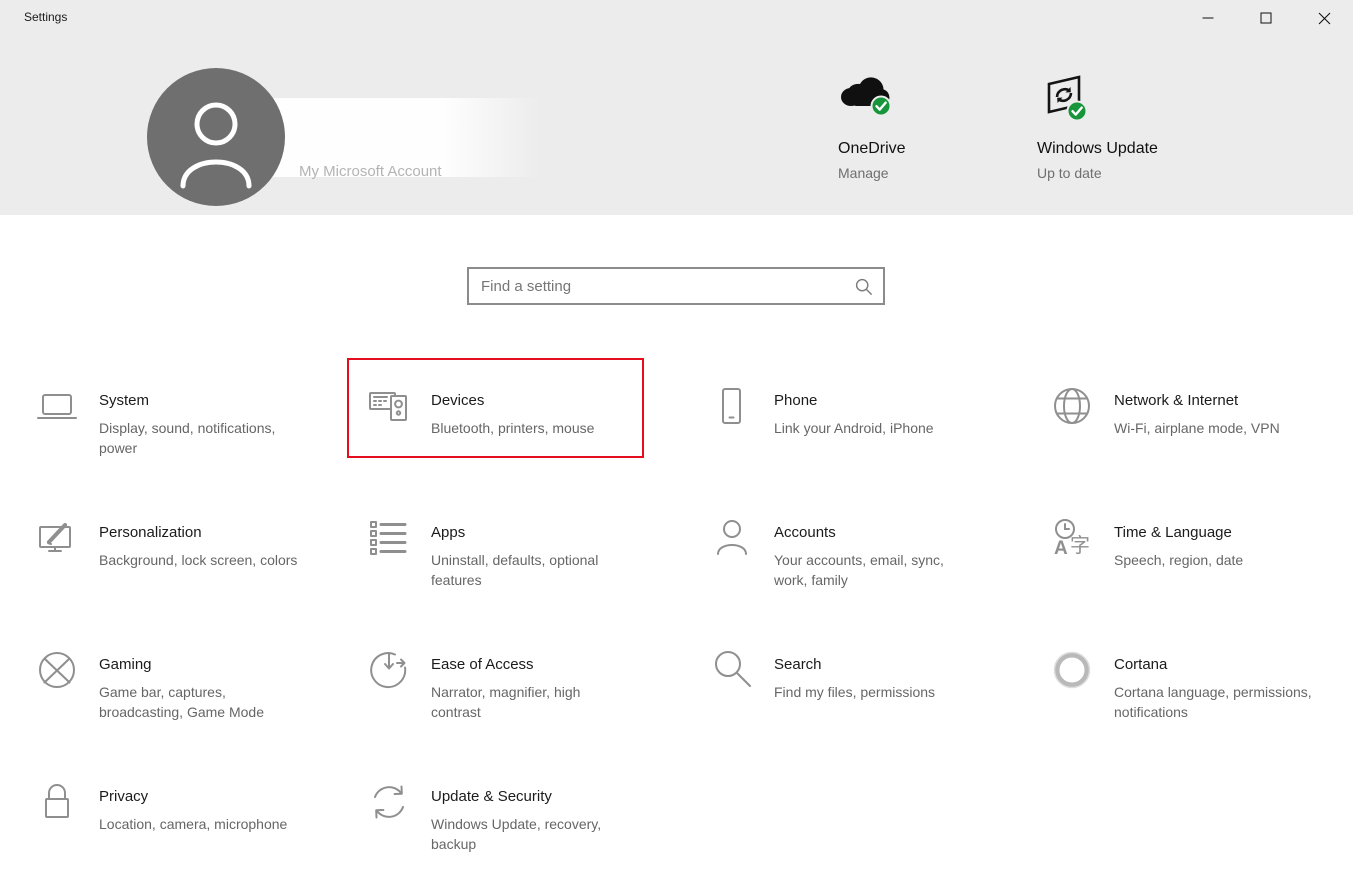 The image size is (1353, 884). Describe the element at coordinates (57, 670) in the screenshot. I see `xbox-icon` at that location.